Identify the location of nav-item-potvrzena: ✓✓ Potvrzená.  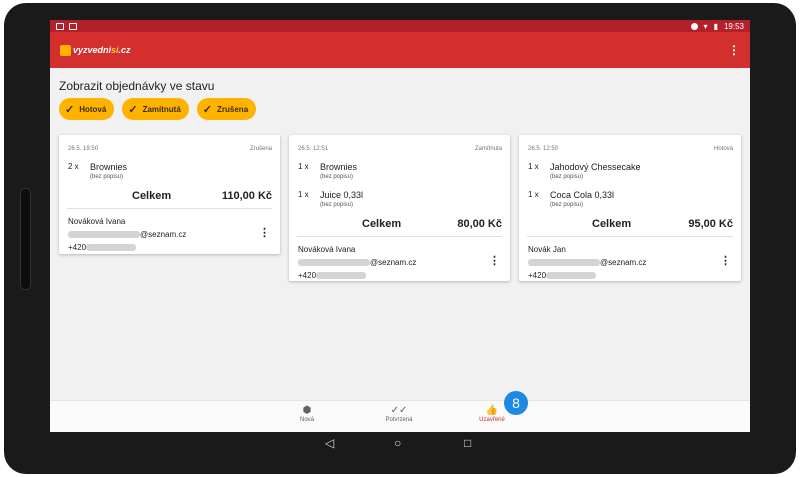
(399, 414).